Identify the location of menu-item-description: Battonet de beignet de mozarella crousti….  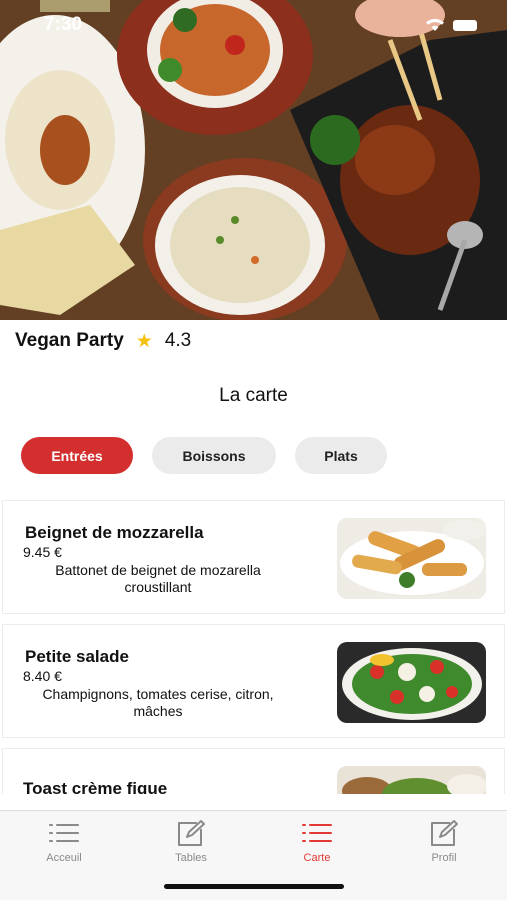
(158, 578).